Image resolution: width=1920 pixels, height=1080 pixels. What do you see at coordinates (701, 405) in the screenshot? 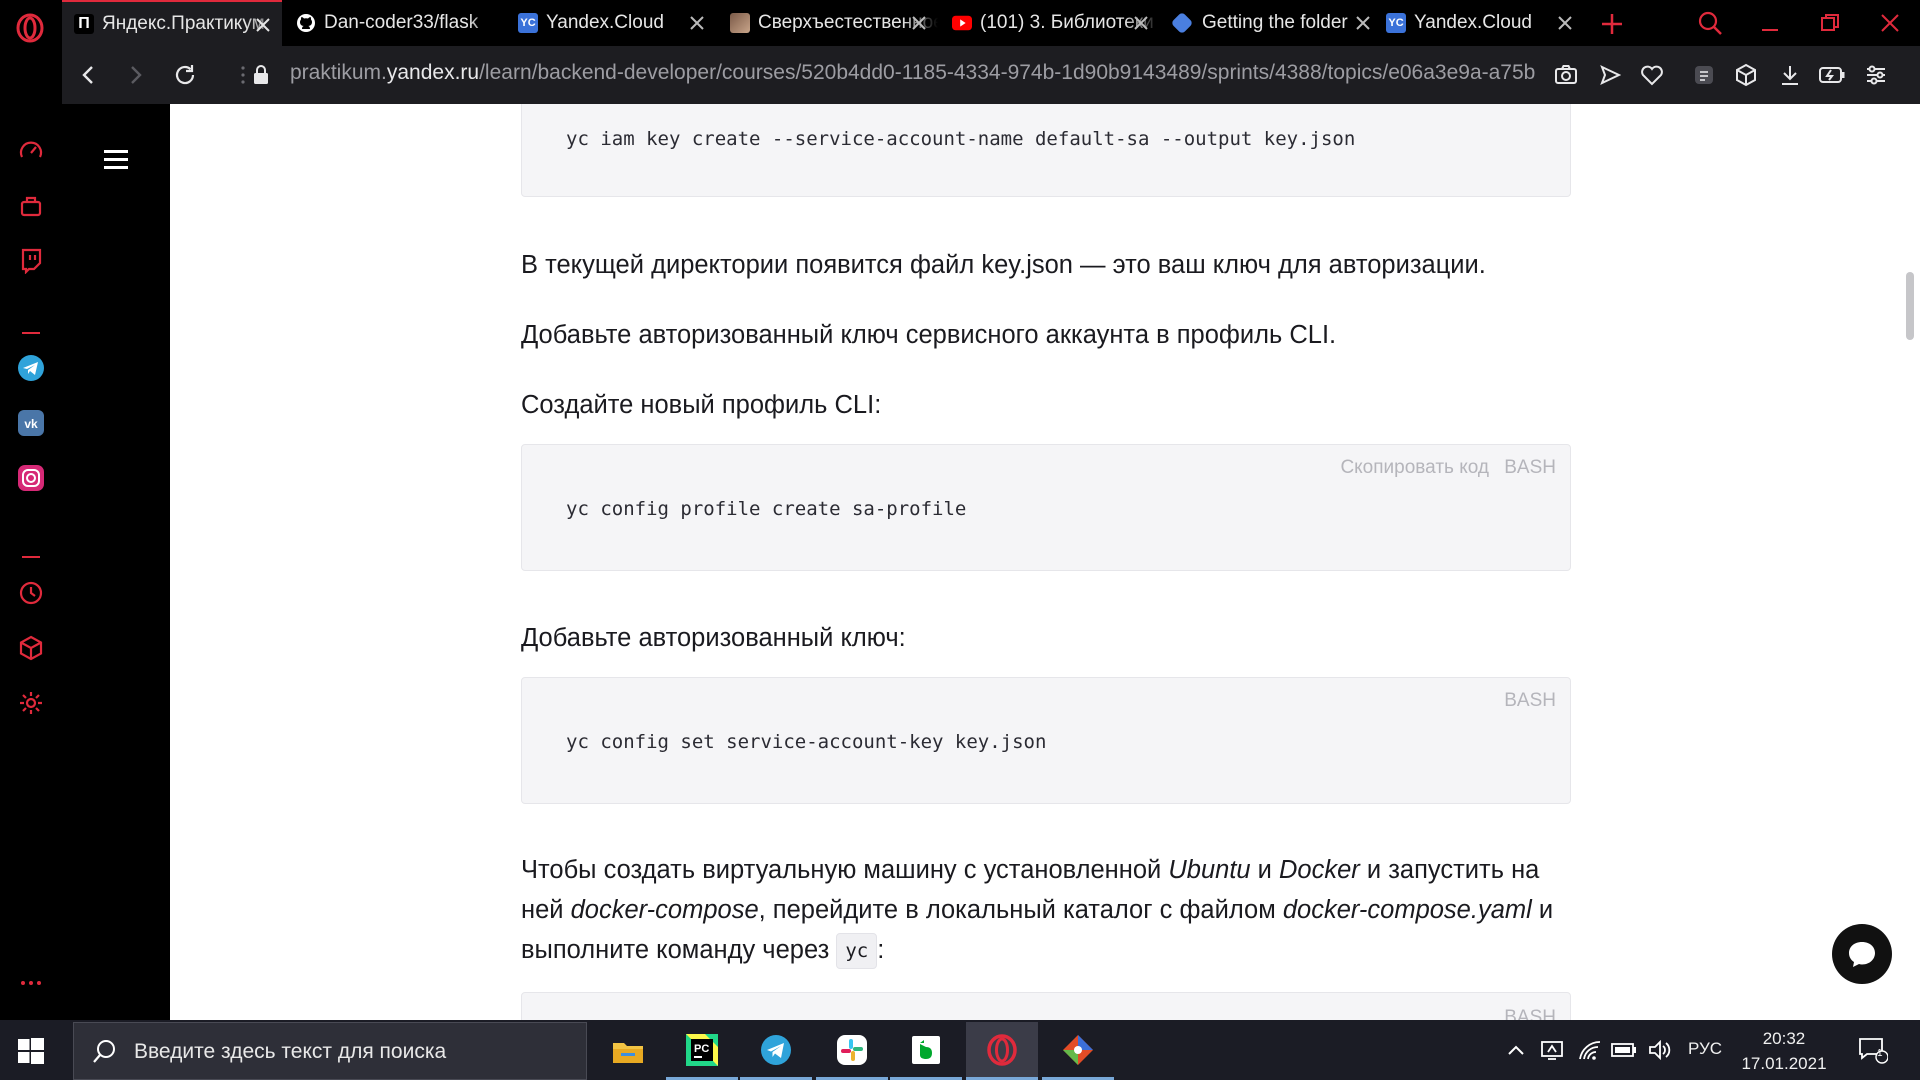
I see `paragraph: Создайте новый профиль CLI:` at bounding box center [701, 405].